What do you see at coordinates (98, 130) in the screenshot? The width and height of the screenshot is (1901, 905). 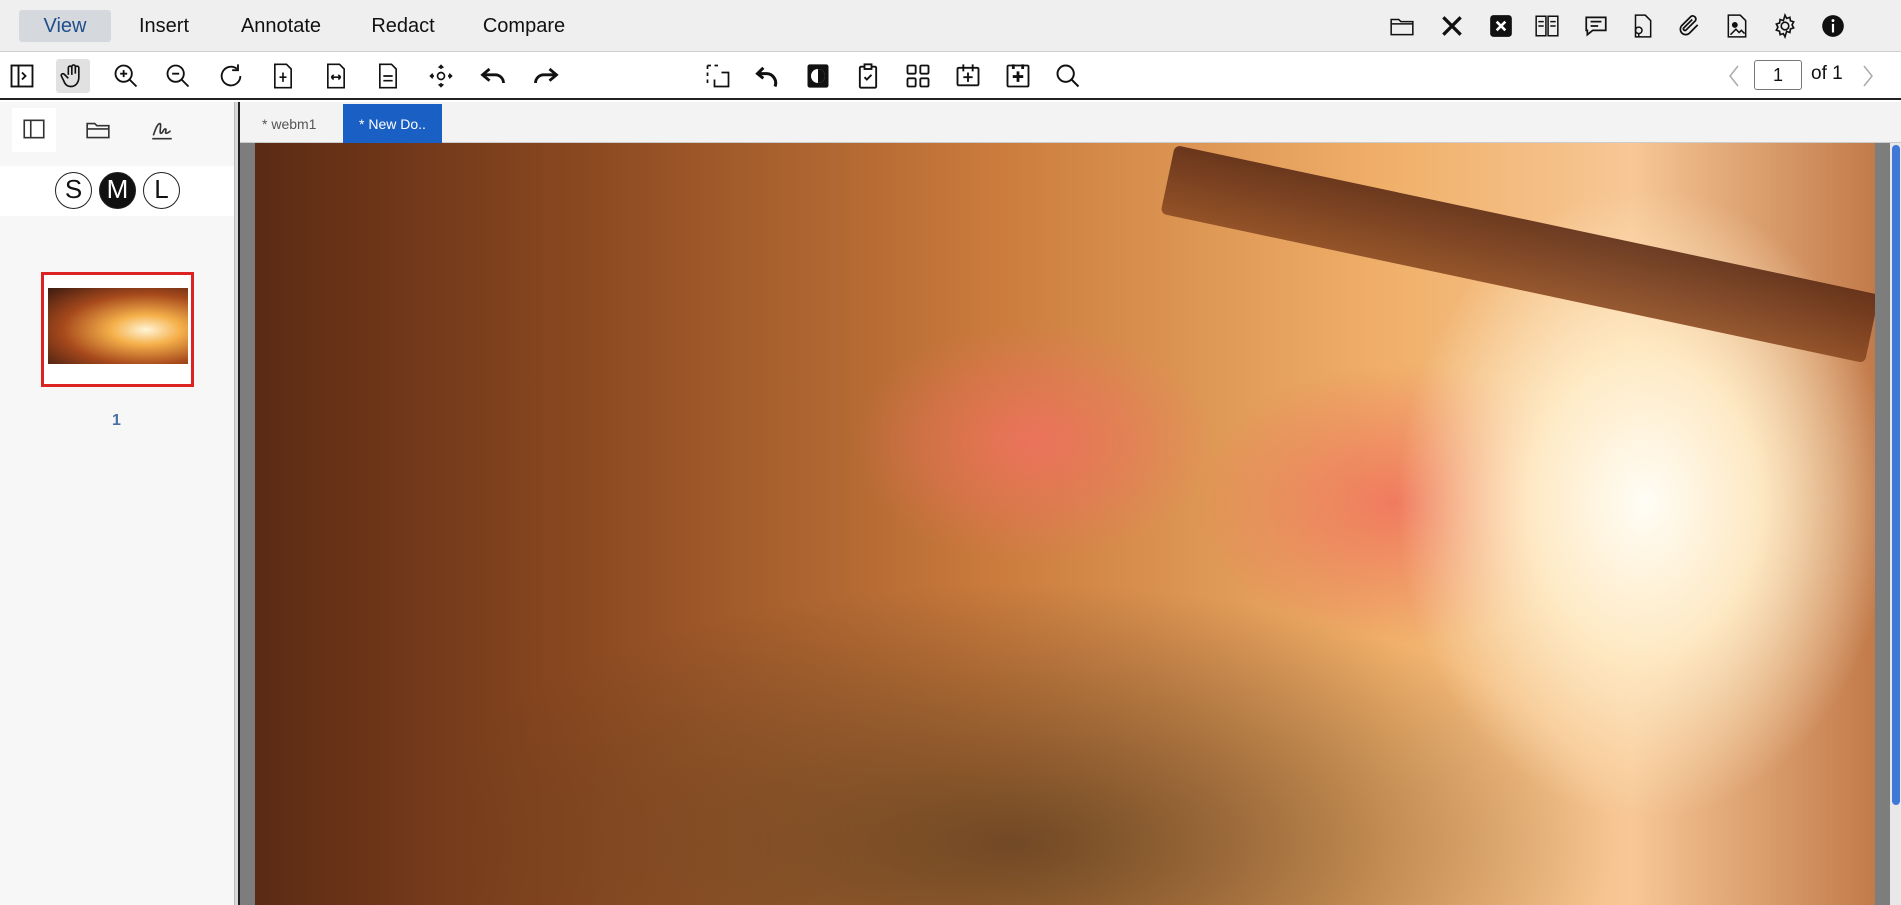 I see `folder-icon` at bounding box center [98, 130].